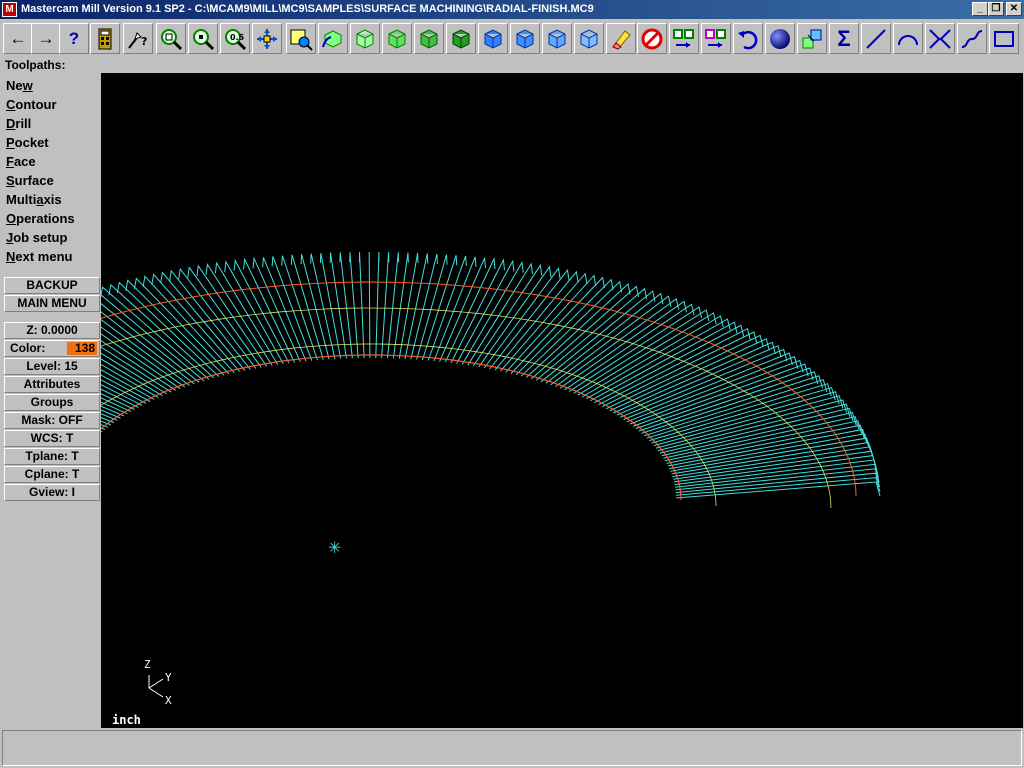  Describe the element at coordinates (780, 38) in the screenshot. I see `sphere-icon` at that location.